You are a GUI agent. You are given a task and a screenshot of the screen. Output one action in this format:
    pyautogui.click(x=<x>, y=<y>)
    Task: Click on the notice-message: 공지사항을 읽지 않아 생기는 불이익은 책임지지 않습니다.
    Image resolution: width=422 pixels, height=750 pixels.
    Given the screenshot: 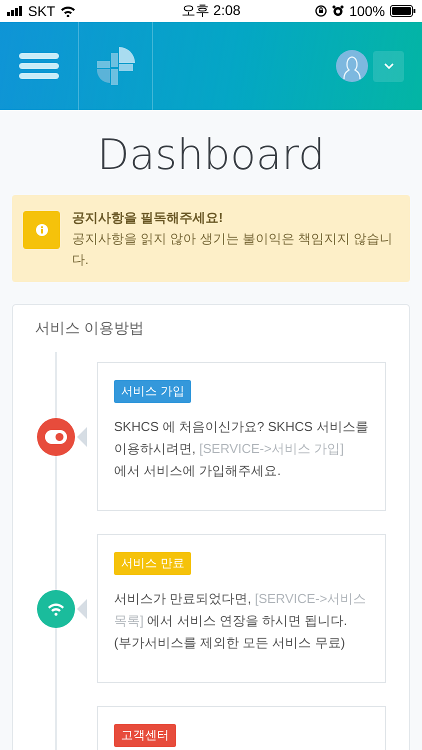 What is the action you would take?
    pyautogui.click(x=233, y=249)
    